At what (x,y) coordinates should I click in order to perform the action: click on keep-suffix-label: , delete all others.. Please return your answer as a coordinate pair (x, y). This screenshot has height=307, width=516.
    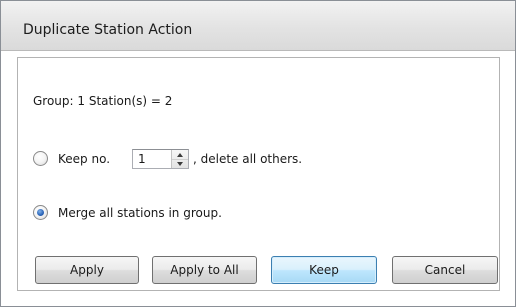
    Looking at the image, I should click on (248, 159).